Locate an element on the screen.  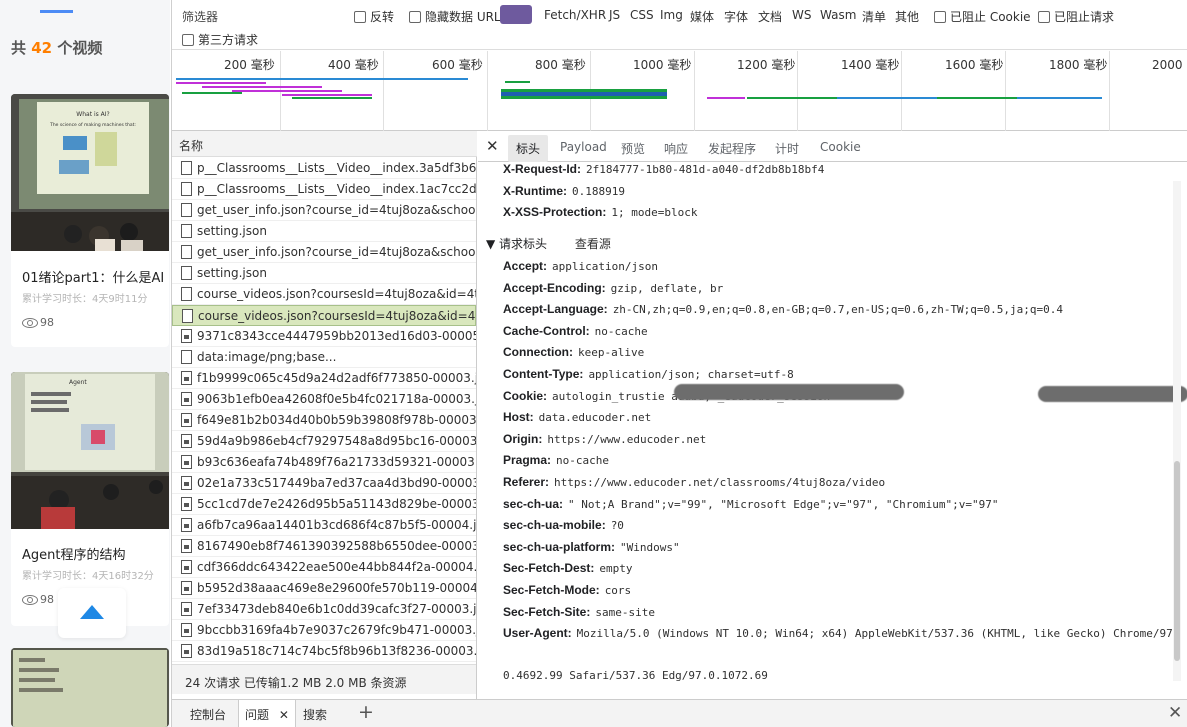
header-row: sec-ch-ua-platform: "Windows" is located at coordinates (591, 547).